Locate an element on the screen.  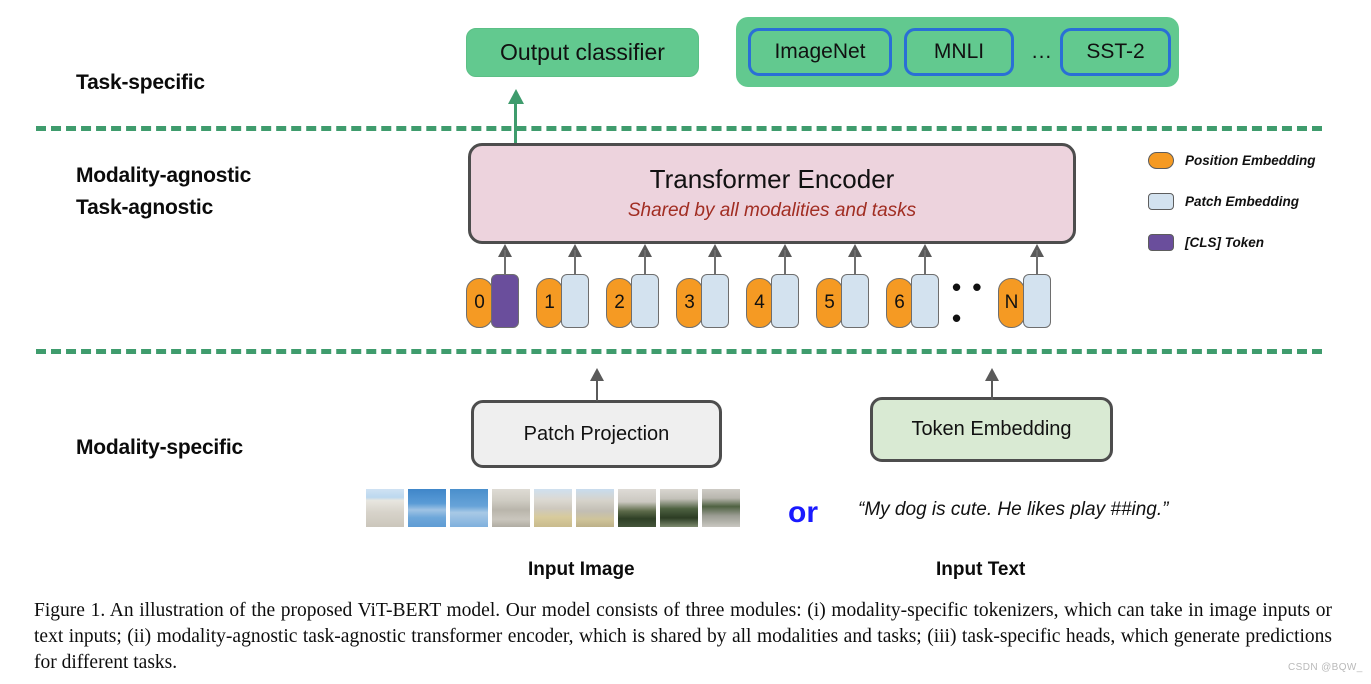
input-image-caption: Input Image is located at coordinates (581, 569).